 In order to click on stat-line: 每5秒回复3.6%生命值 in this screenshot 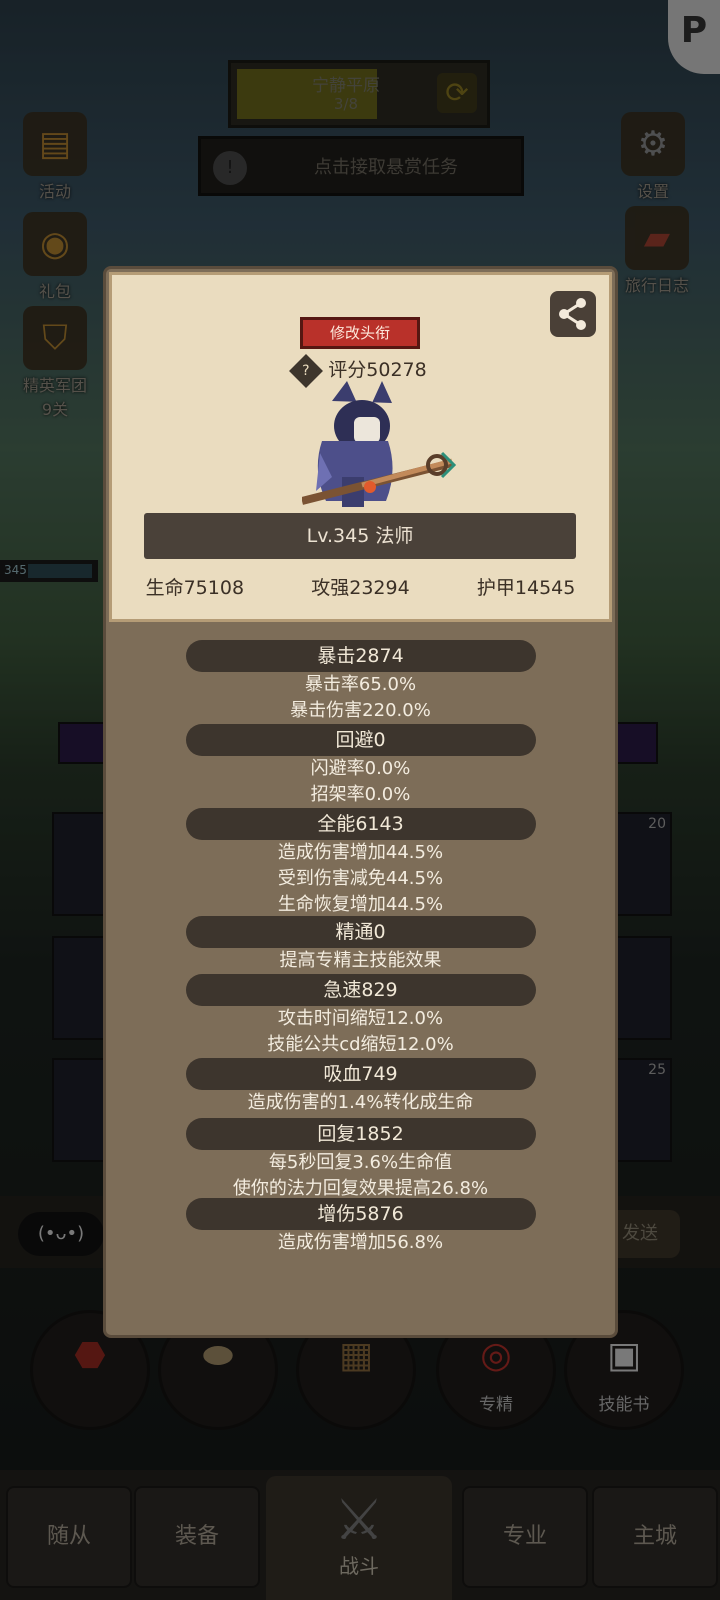, I will do `click(360, 1162)`.